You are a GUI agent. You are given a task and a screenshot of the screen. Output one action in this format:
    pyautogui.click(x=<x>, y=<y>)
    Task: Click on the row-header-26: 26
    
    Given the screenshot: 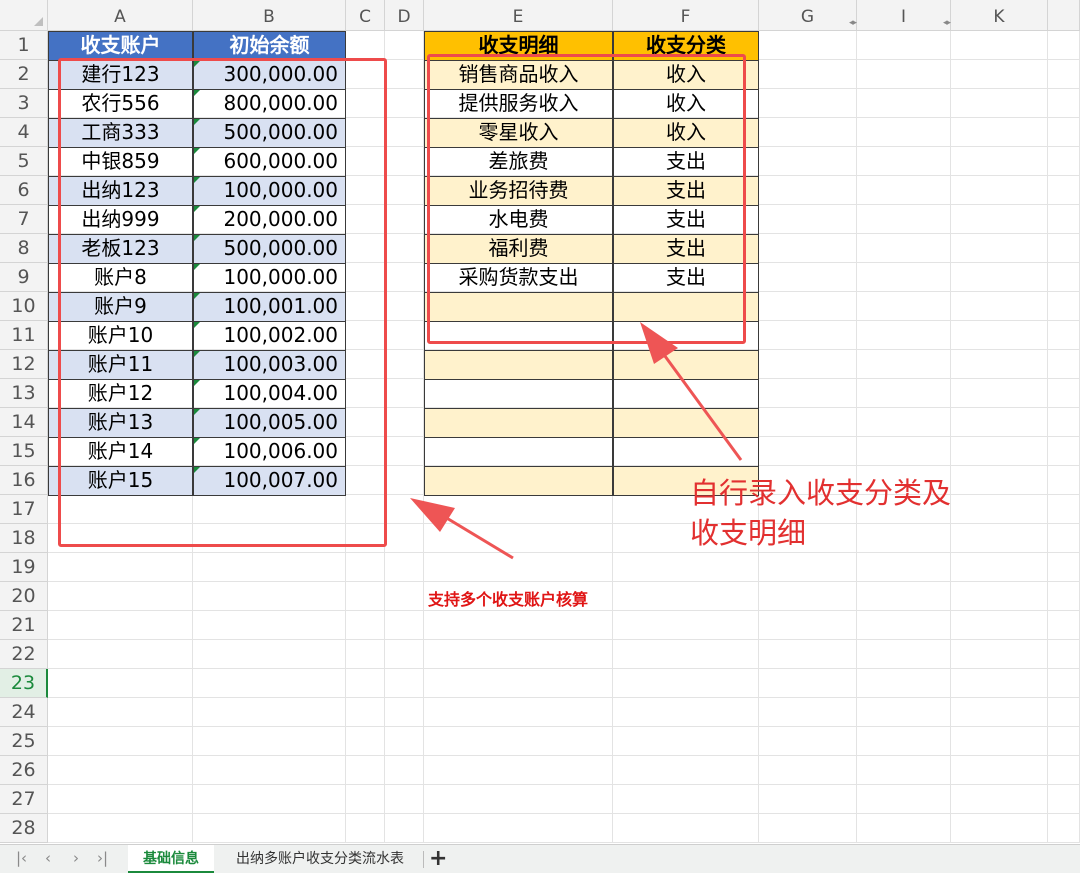 What is the action you would take?
    pyautogui.click(x=24, y=770)
    